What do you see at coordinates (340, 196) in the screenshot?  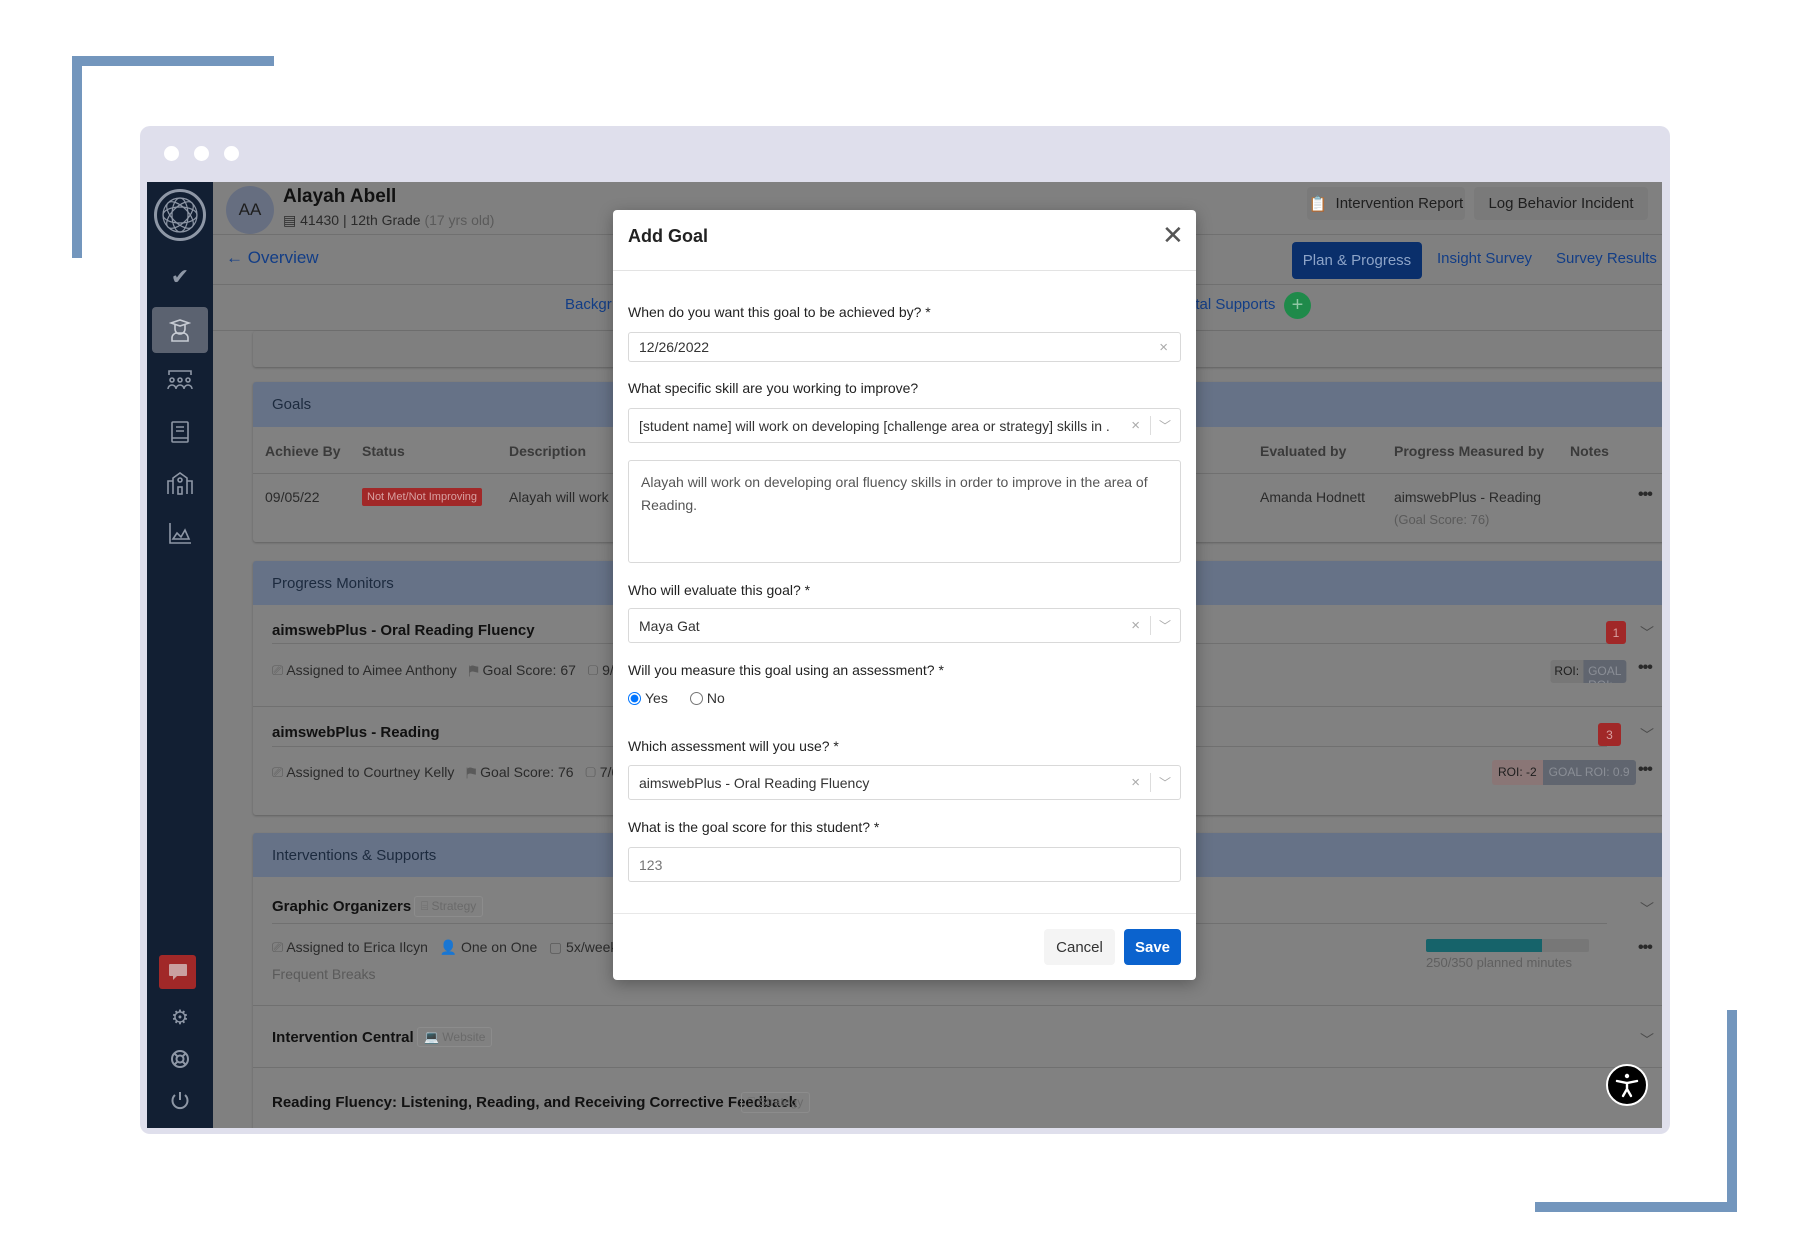 I see `student-name: Alayah Abell` at bounding box center [340, 196].